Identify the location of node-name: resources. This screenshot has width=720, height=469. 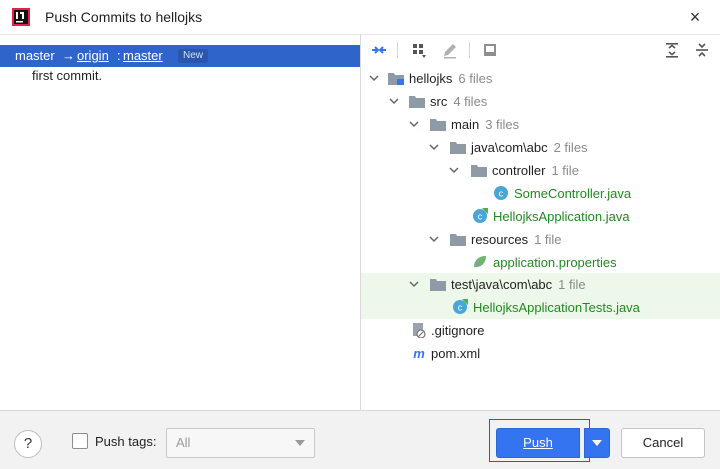
(500, 239).